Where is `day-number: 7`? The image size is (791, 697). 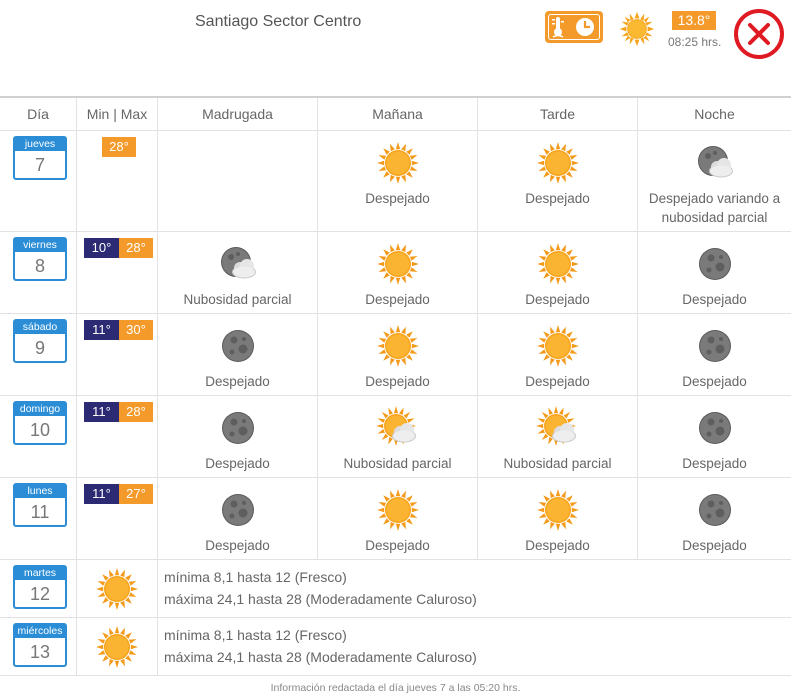
day-number: 7 is located at coordinates (39, 165).